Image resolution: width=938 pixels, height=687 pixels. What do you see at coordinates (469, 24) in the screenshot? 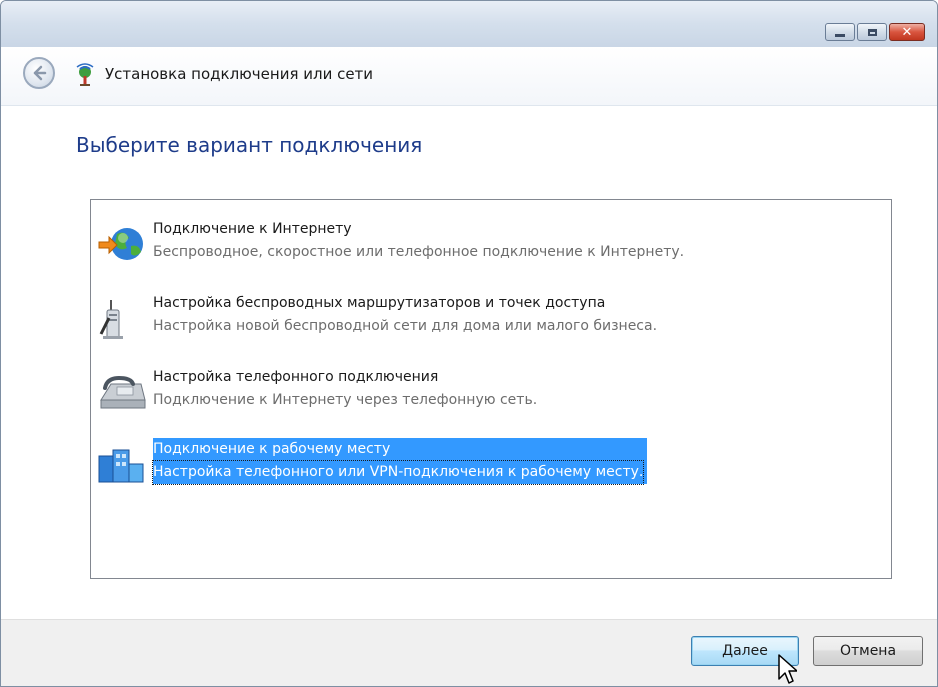
I see `title-bar: ✕` at bounding box center [469, 24].